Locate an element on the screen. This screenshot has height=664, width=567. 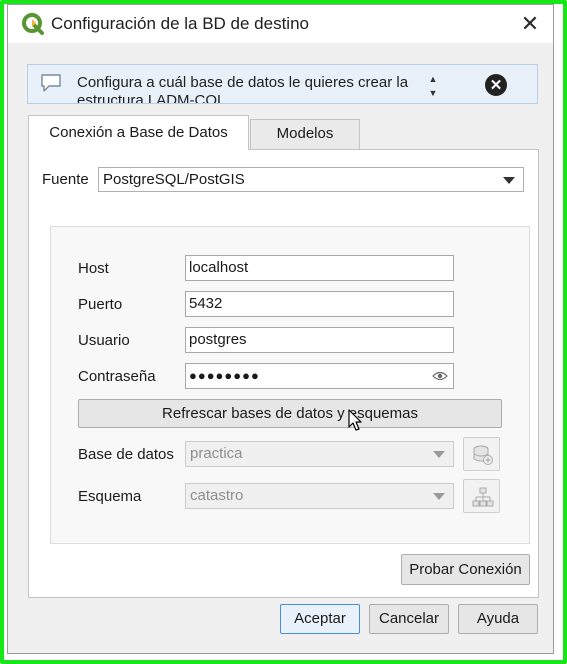
accept-button: Aceptar is located at coordinates (320, 619).